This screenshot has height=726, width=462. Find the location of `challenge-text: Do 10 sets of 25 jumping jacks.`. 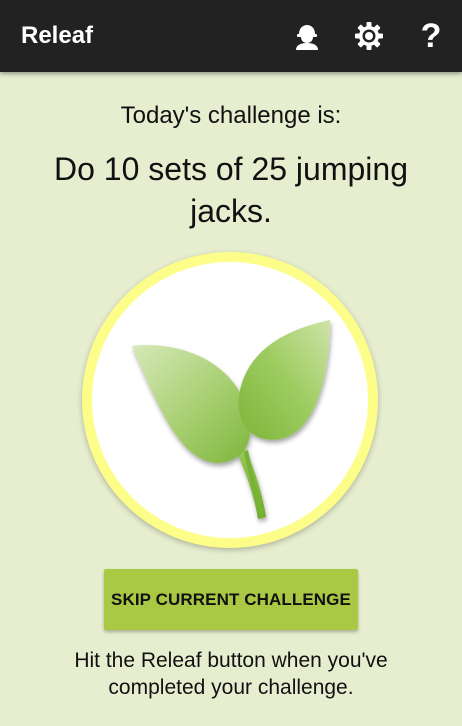

challenge-text: Do 10 sets of 25 jumping jacks. is located at coordinates (231, 190).